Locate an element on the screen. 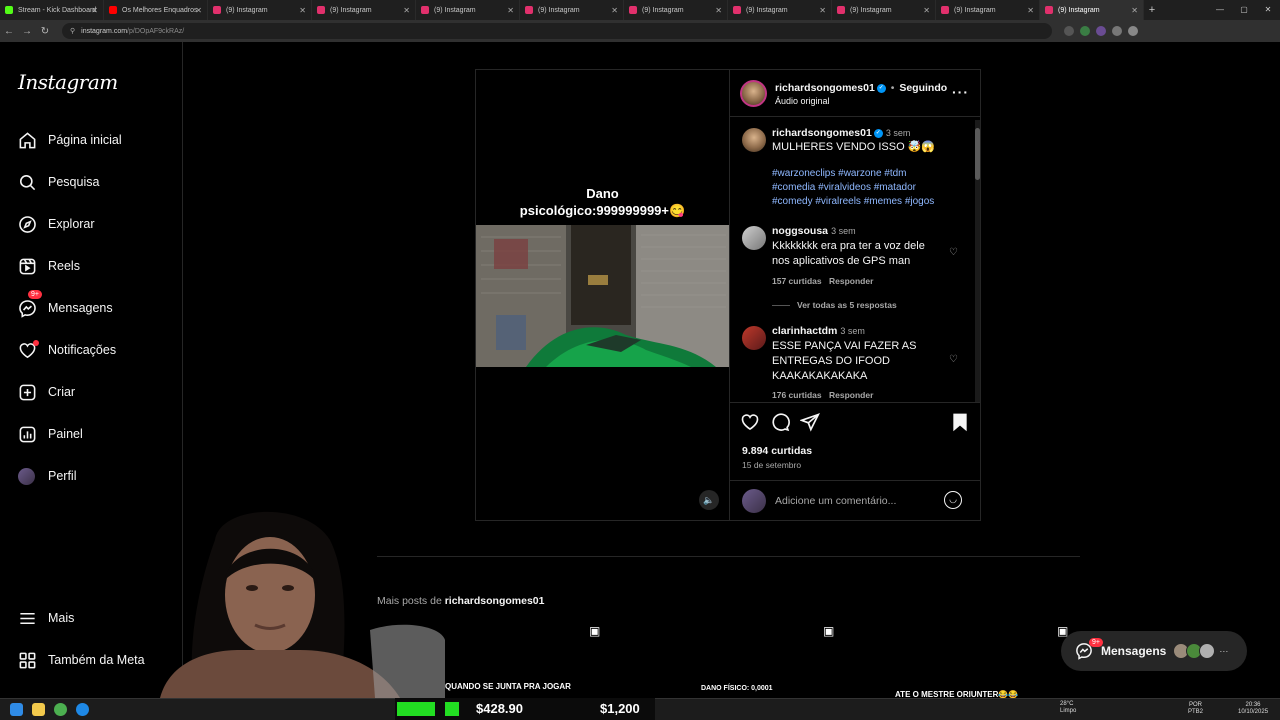  sidebar-item-home: Página inicial is located at coordinates (70, 140).